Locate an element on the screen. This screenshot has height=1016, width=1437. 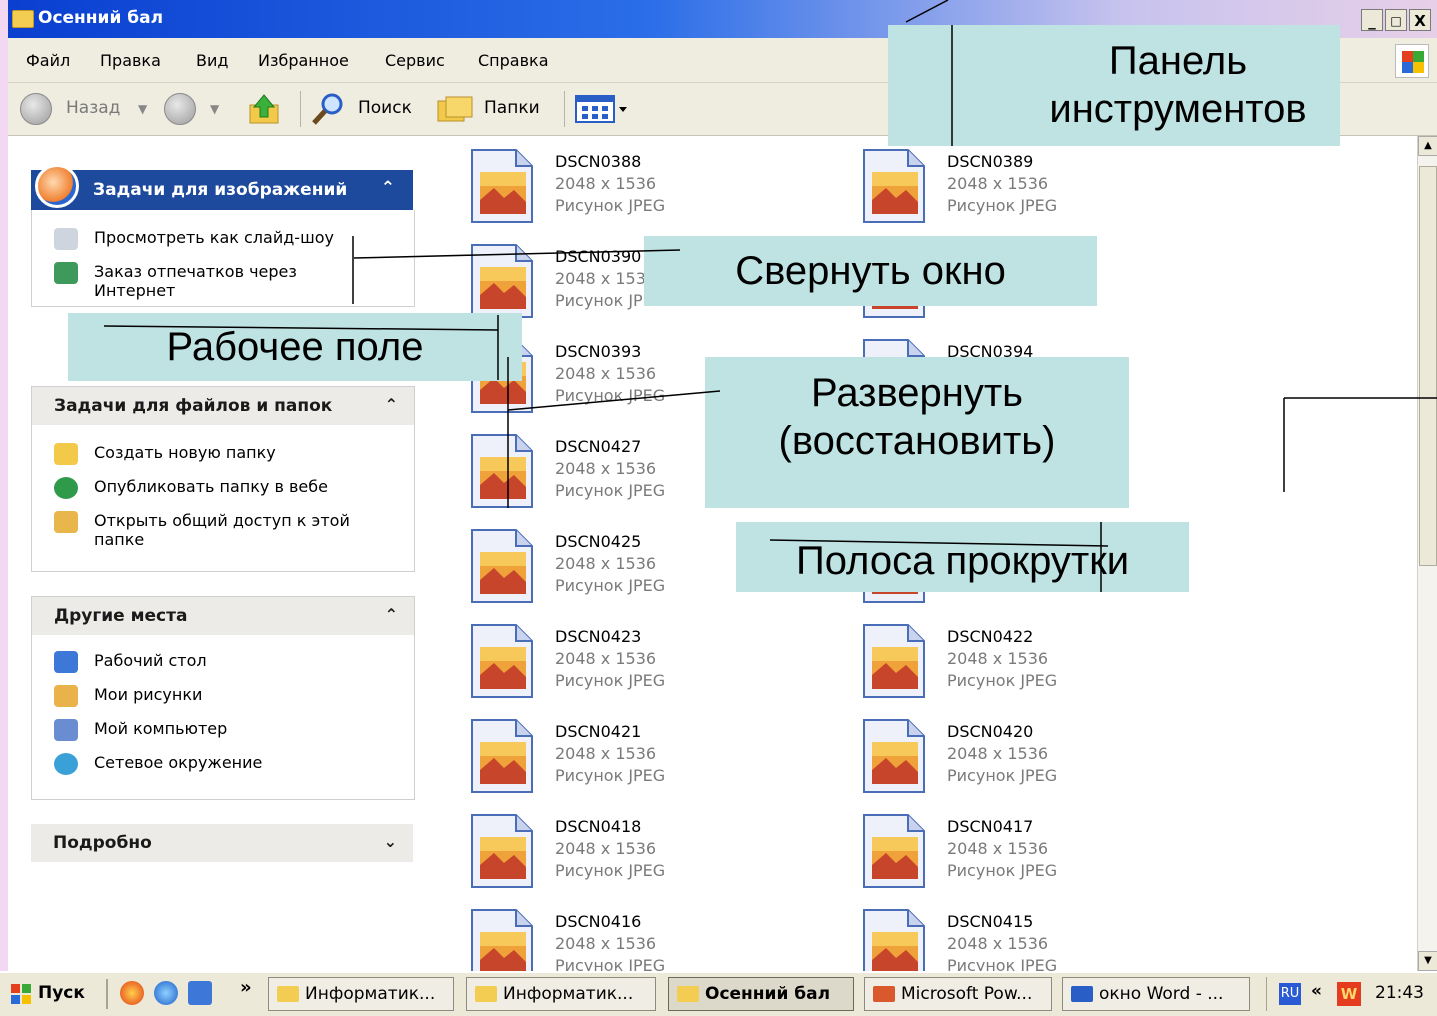
close-button: X is located at coordinates (1420, 20).